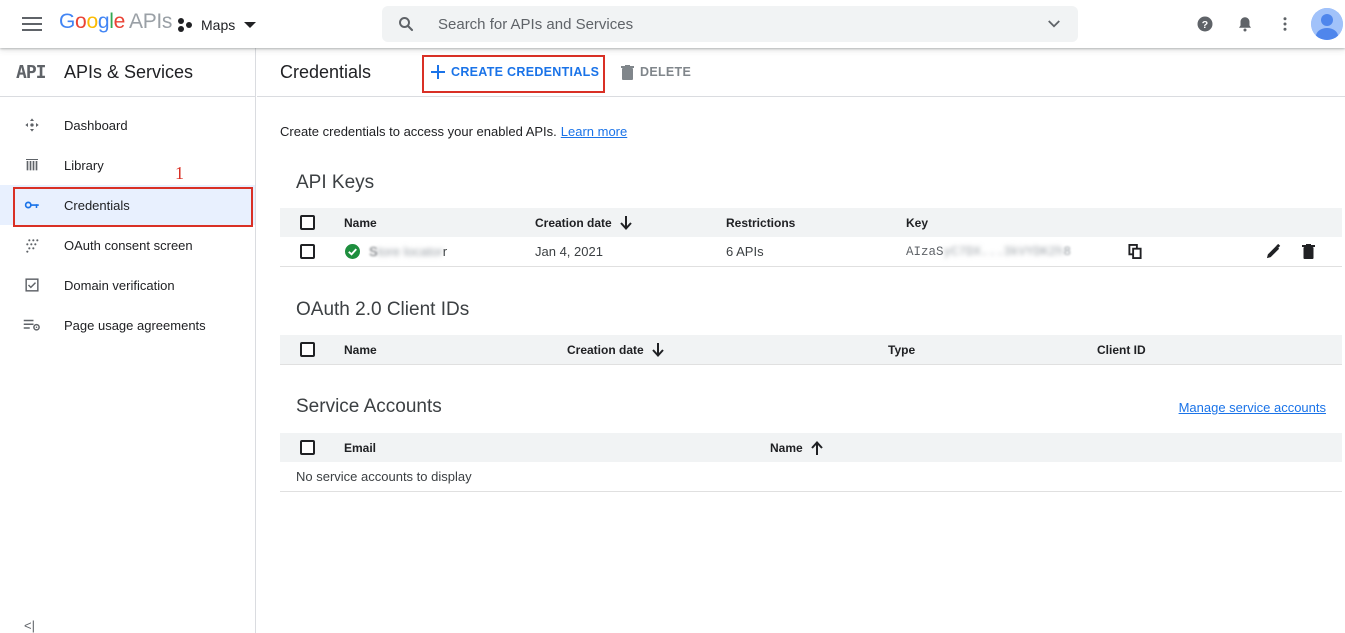  I want to click on api-key-name: Store locator r, so click(408, 251).